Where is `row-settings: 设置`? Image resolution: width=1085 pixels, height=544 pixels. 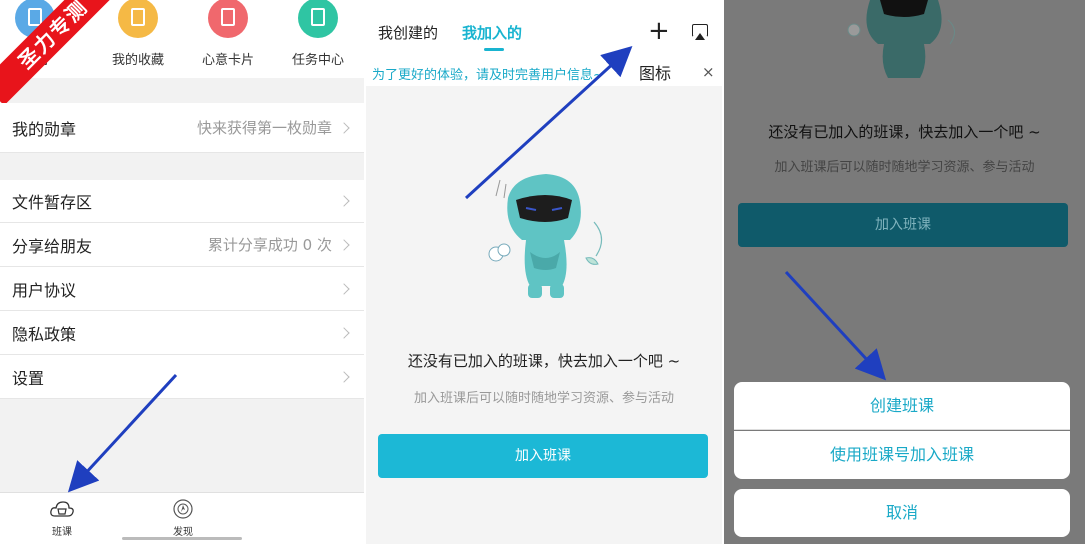
row-settings: 设置 is located at coordinates (182, 377).